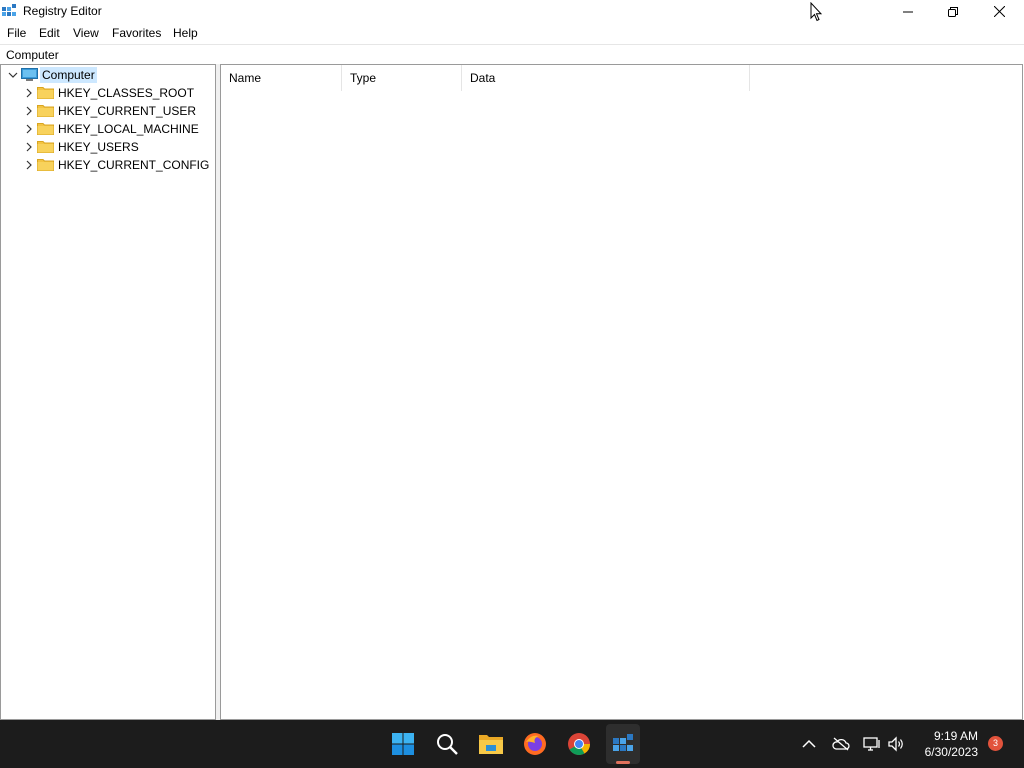 This screenshot has width=1024, height=768. I want to click on tree-item-hkey-current-config: HKEY_CURRENT_CONFIG, so click(108, 165).